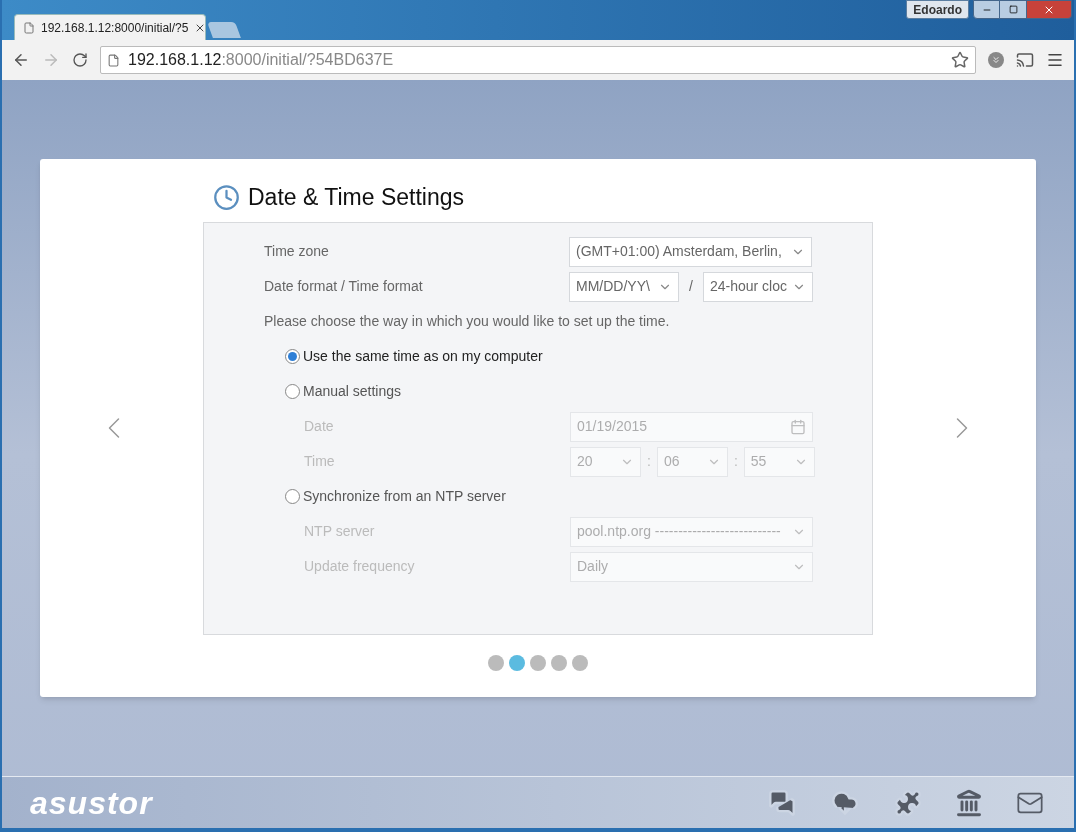 The height and width of the screenshot is (832, 1076). I want to click on page-title: Date & Time Settings, so click(356, 197).